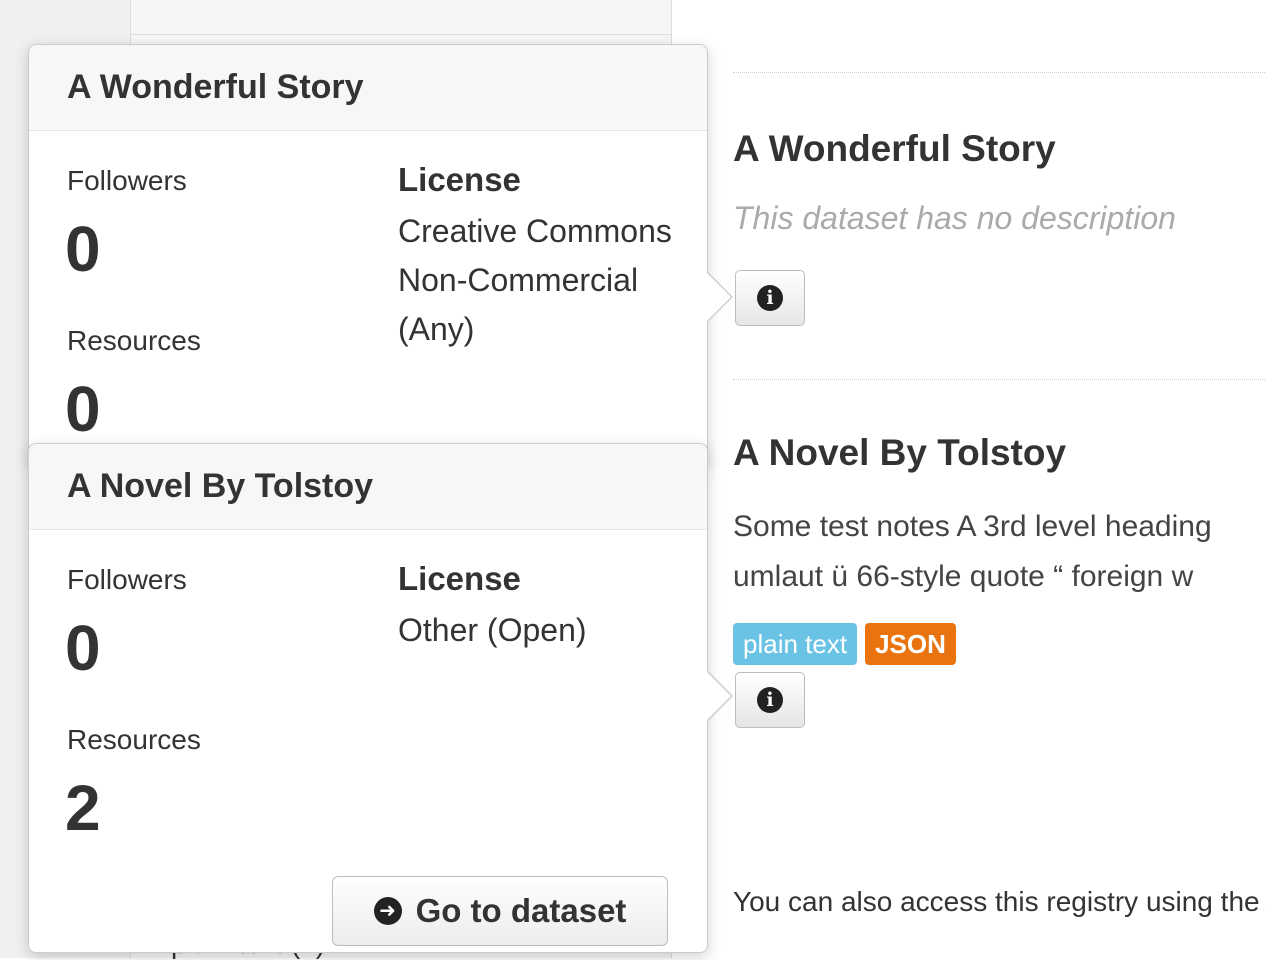 The image size is (1266, 960). Describe the element at coordinates (910, 644) in the screenshot. I see `format-badge-json: JSON` at that location.